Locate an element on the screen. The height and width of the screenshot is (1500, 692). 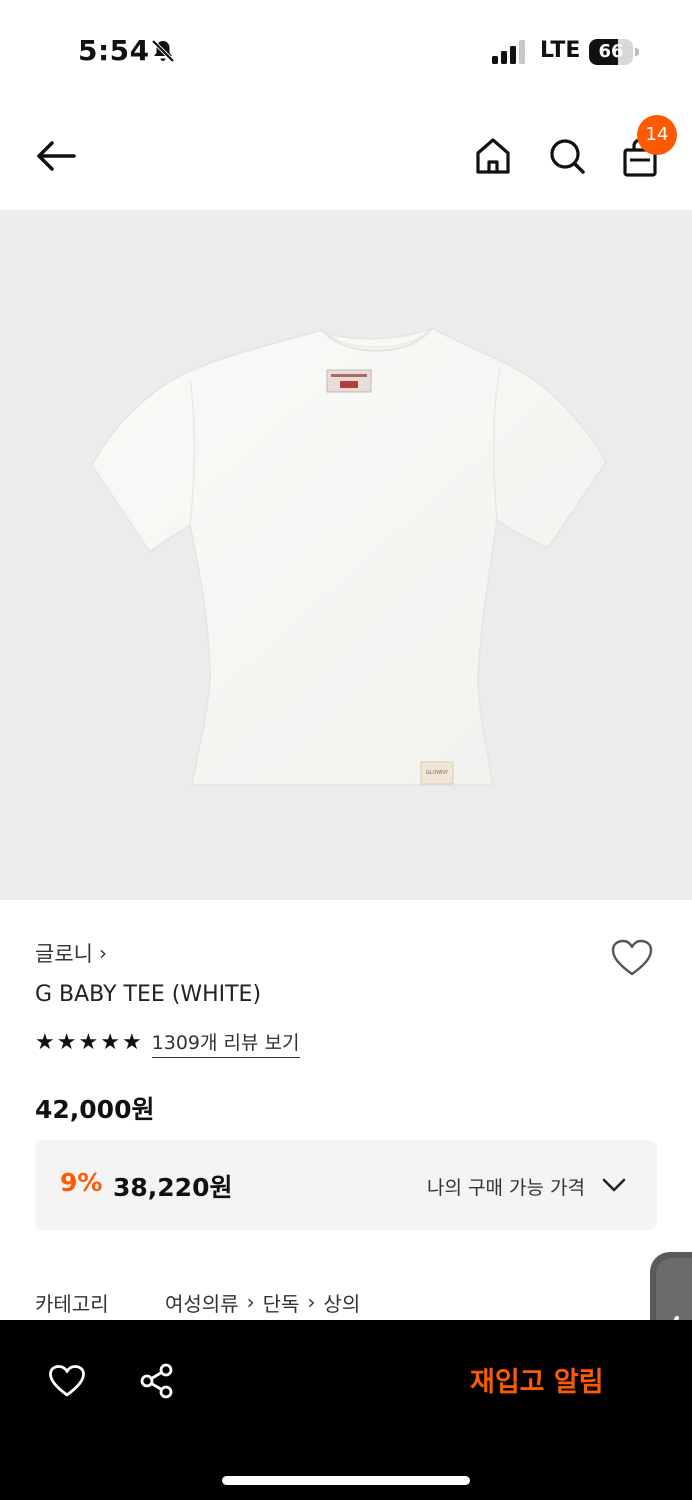
brand-link: 글로니 › is located at coordinates (71, 953).